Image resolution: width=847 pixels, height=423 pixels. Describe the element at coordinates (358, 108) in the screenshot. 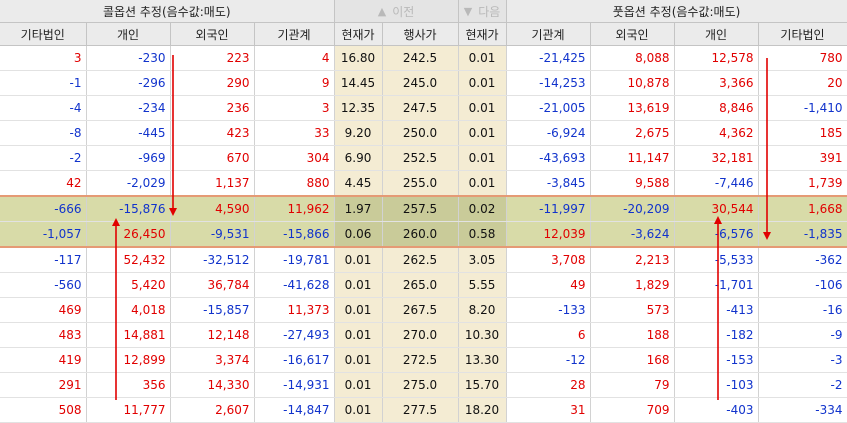

I see `cell-call-price: 12.35` at that location.